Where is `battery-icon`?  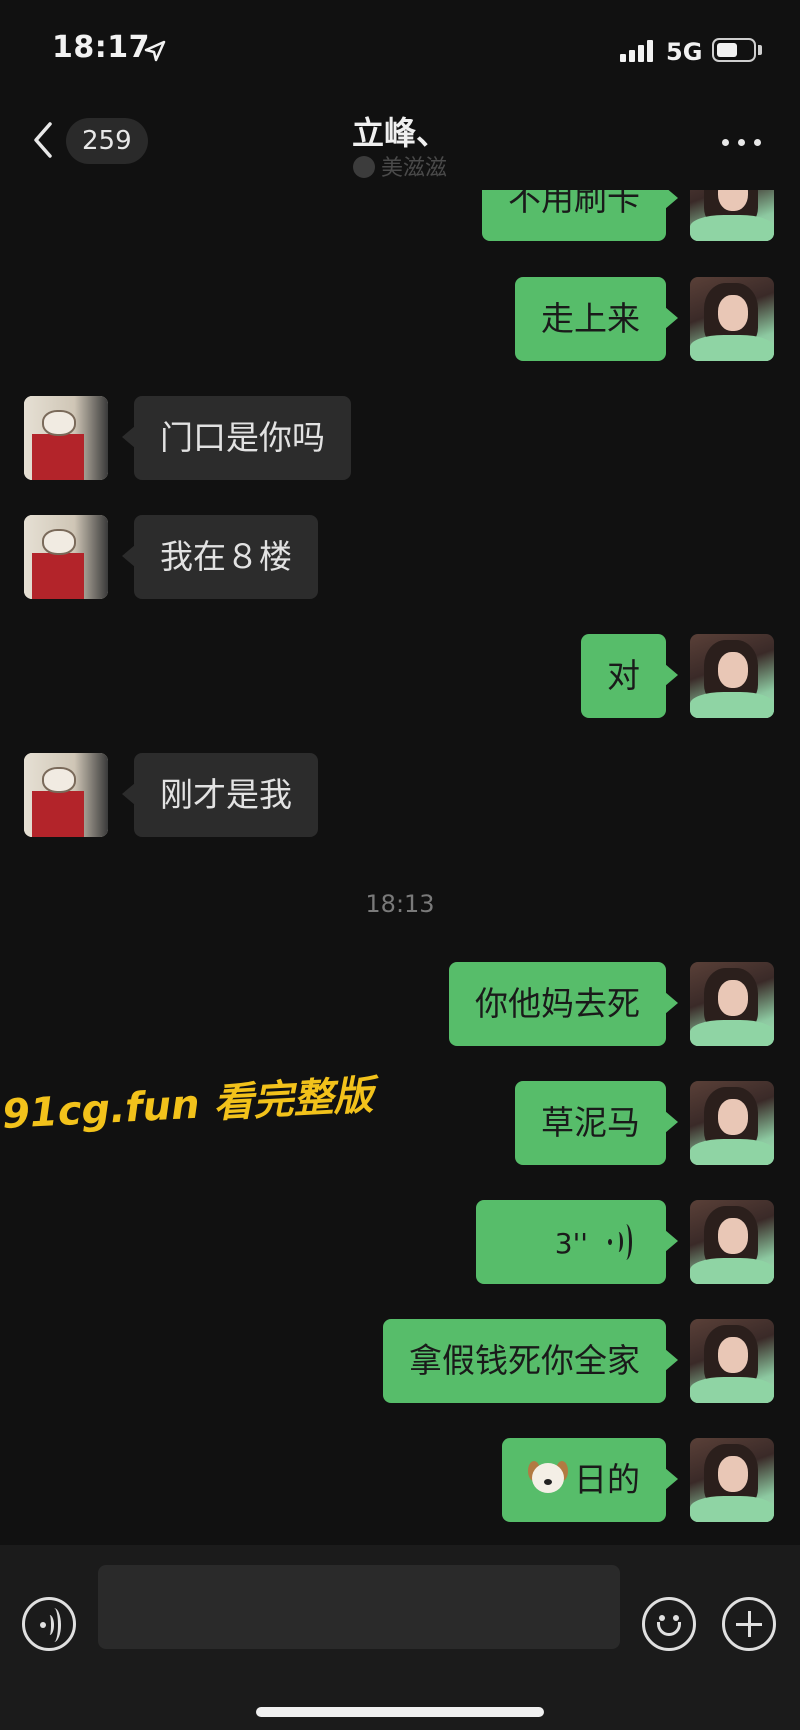
battery-icon is located at coordinates (734, 50).